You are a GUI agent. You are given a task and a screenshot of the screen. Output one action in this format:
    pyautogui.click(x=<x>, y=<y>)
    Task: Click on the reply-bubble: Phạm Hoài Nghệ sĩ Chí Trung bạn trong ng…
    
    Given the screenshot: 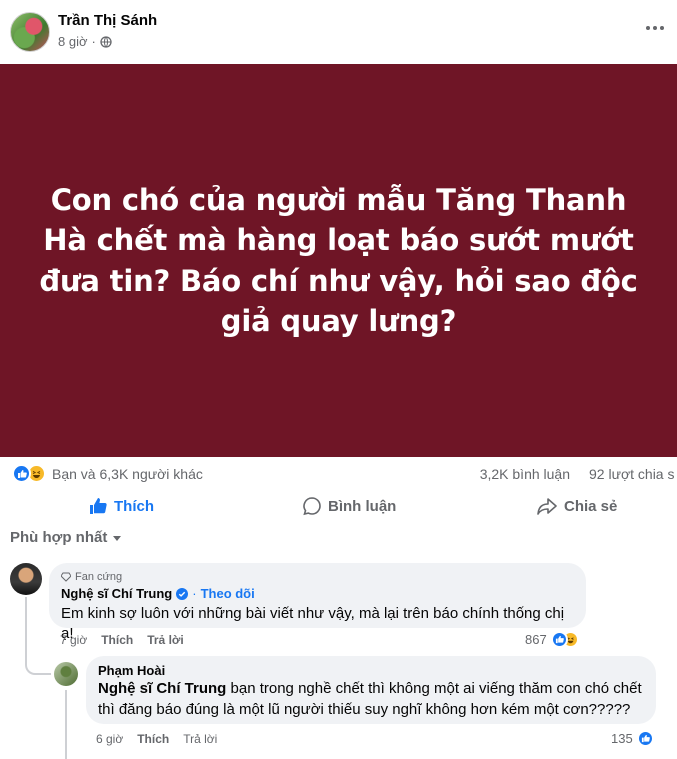 What is the action you would take?
    pyautogui.click(x=371, y=690)
    